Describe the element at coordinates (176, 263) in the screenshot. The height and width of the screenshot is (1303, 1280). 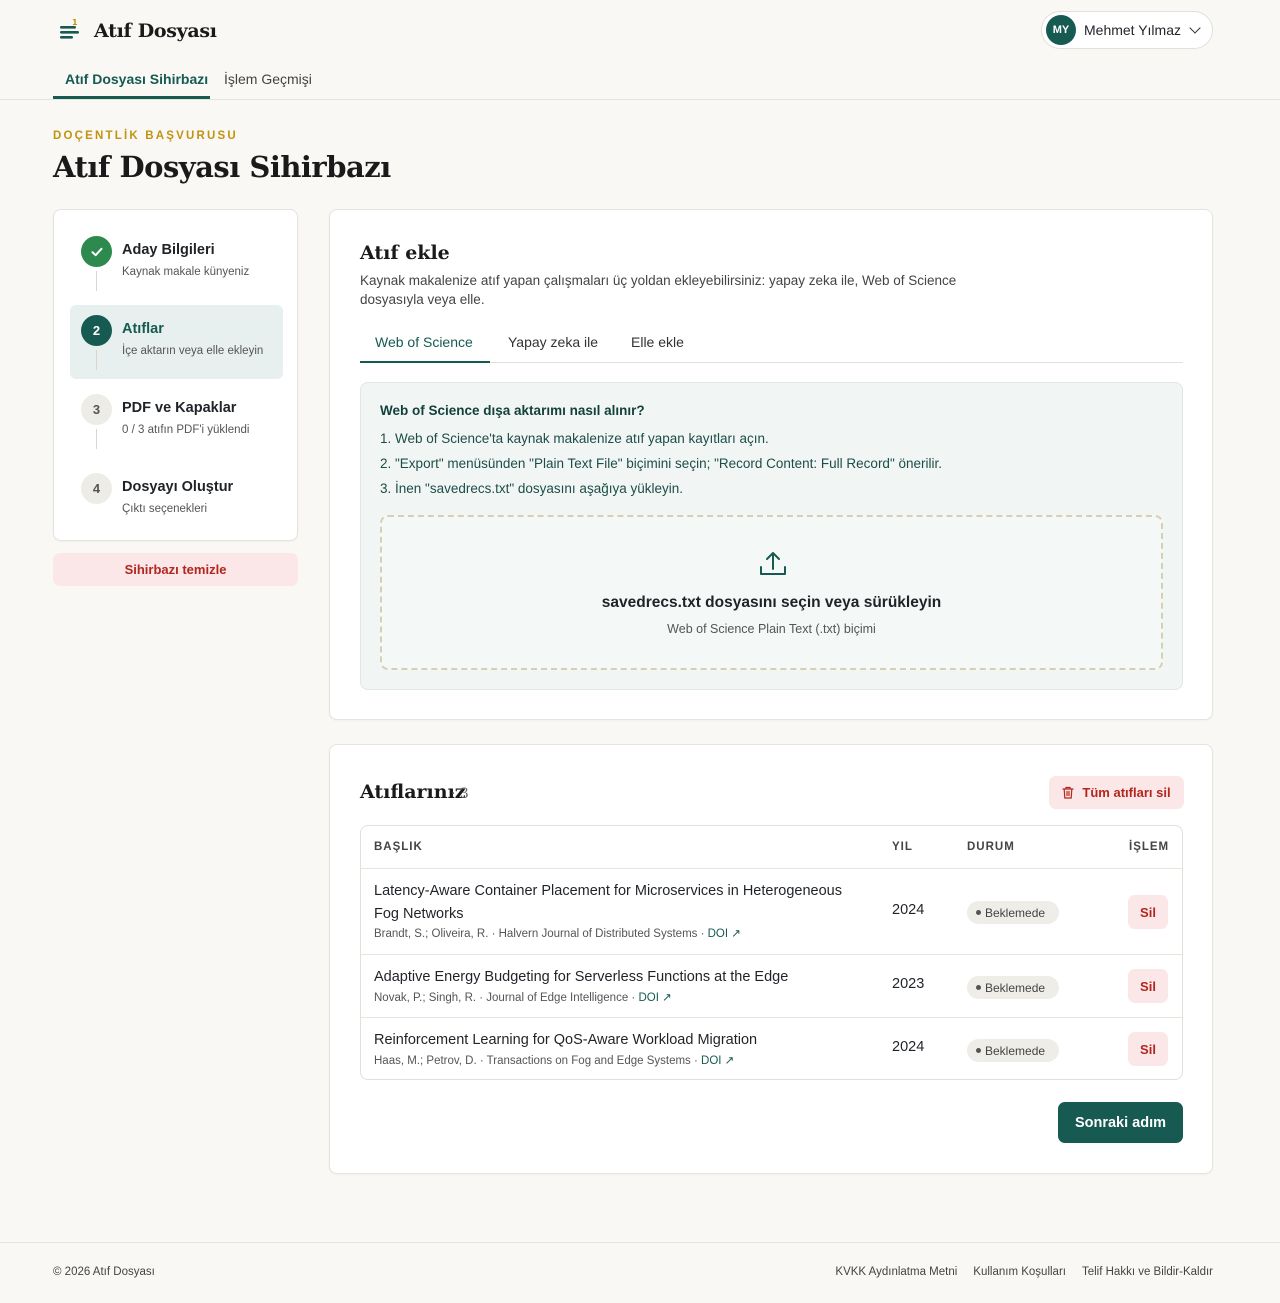
I see `step-candidate-info: Aday Bilgileri Kaynak makale künyeniz` at that location.